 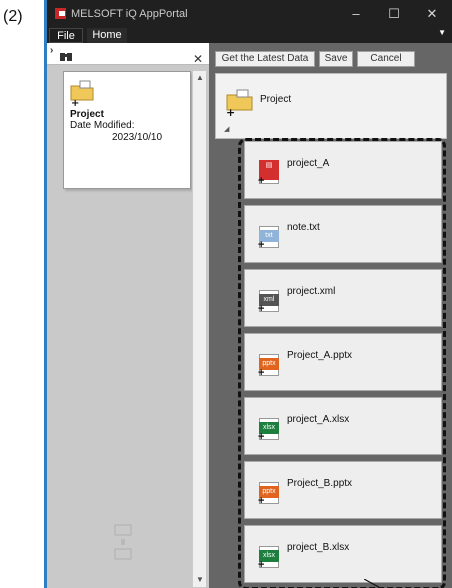 What do you see at coordinates (60, 13) in the screenshot?
I see `app-logo-icon` at bounding box center [60, 13].